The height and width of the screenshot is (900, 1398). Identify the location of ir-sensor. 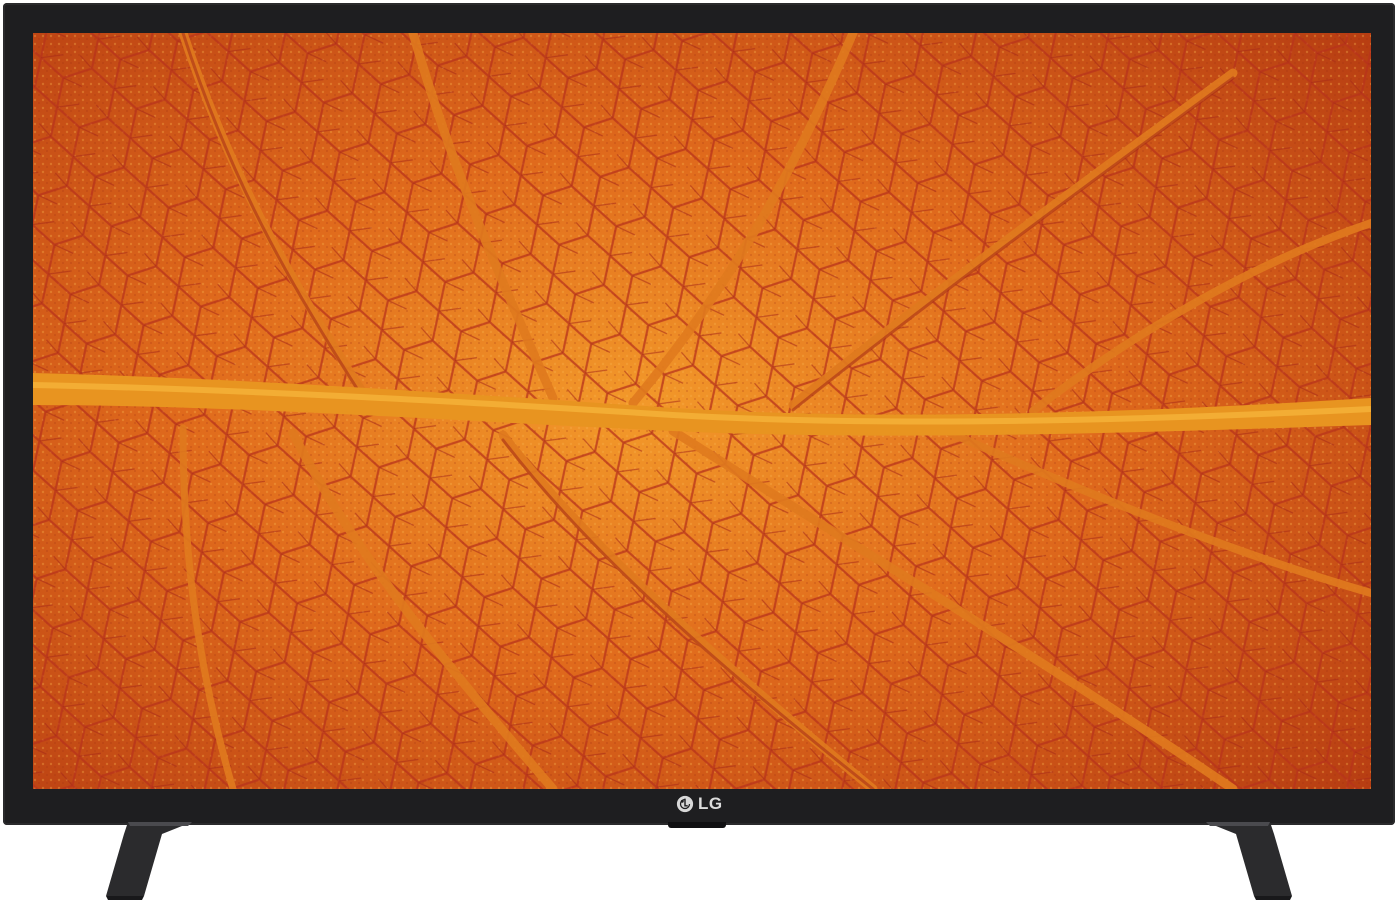
(697, 825).